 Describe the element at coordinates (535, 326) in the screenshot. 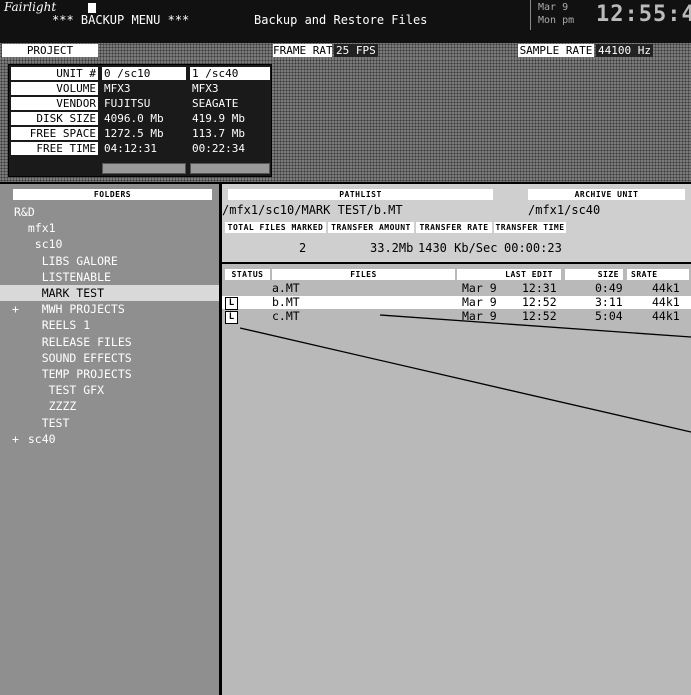

I see `drag-line-b` at that location.